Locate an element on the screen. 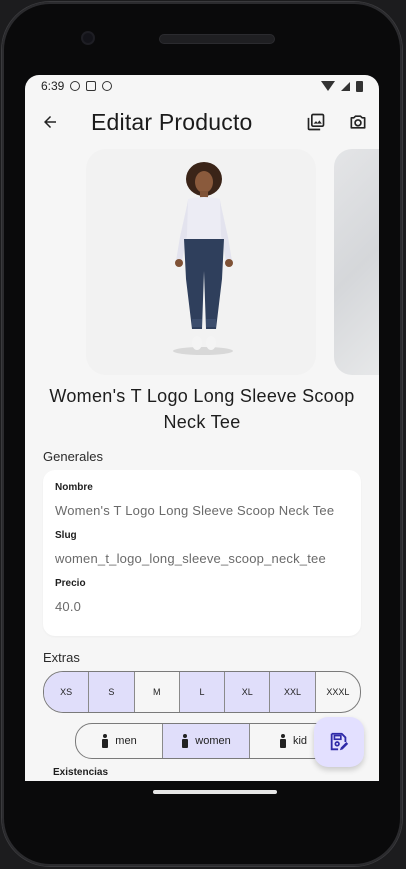 The image size is (406, 869). model-photo is located at coordinates (203, 258).